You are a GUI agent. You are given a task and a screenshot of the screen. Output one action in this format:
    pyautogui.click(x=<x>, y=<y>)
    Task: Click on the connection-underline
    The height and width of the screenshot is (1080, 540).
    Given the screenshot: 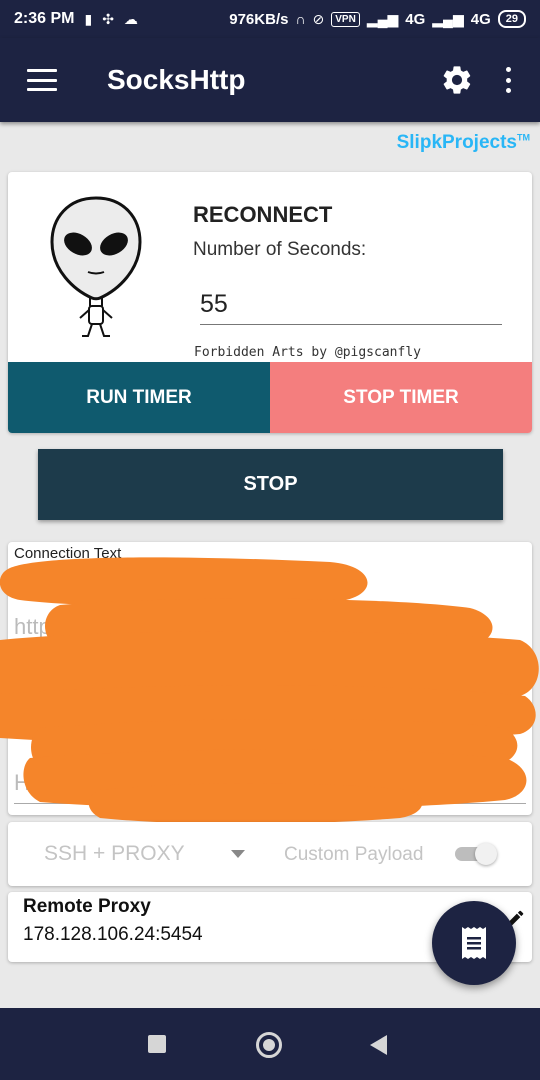 What is the action you would take?
    pyautogui.click(x=270, y=803)
    